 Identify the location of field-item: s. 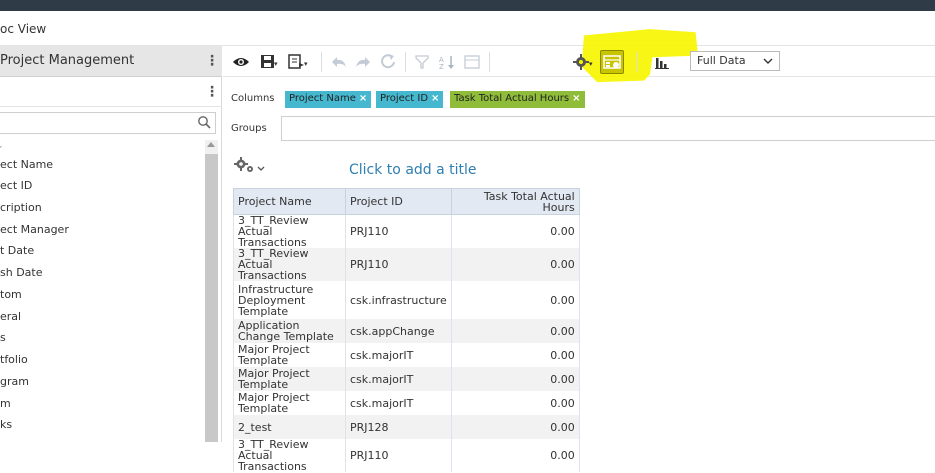
(3, 337).